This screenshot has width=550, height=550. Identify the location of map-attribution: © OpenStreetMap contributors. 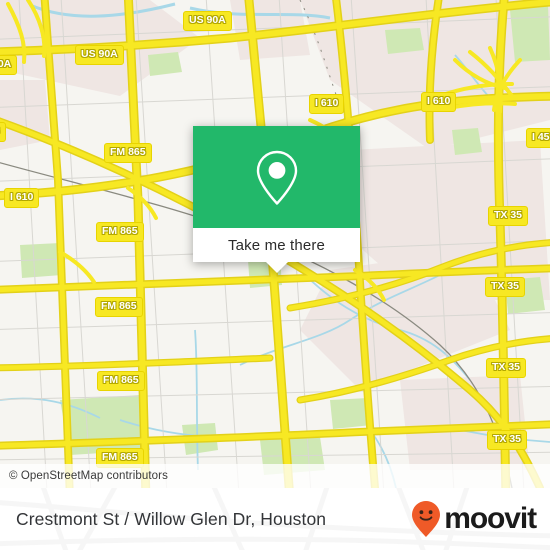
(275, 476).